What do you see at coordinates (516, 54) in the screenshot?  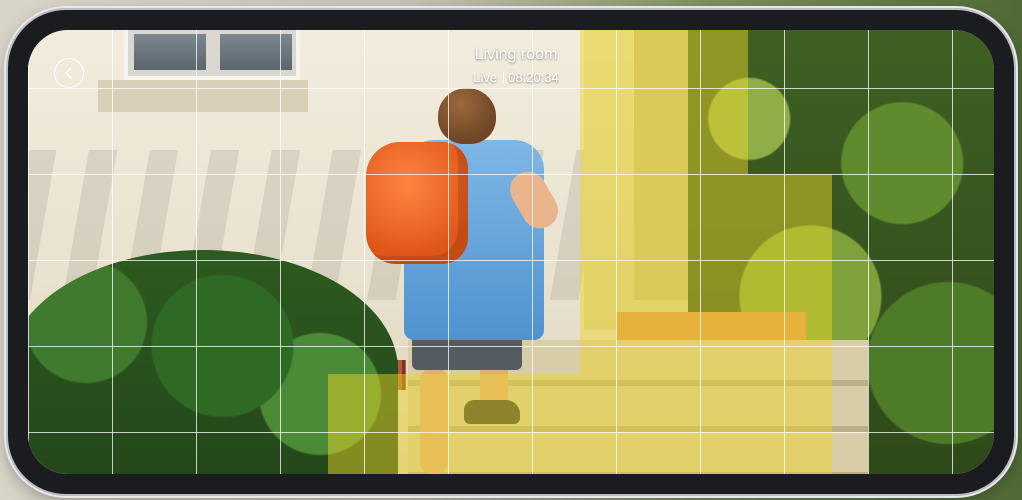 I see `camera-title: Living room` at bounding box center [516, 54].